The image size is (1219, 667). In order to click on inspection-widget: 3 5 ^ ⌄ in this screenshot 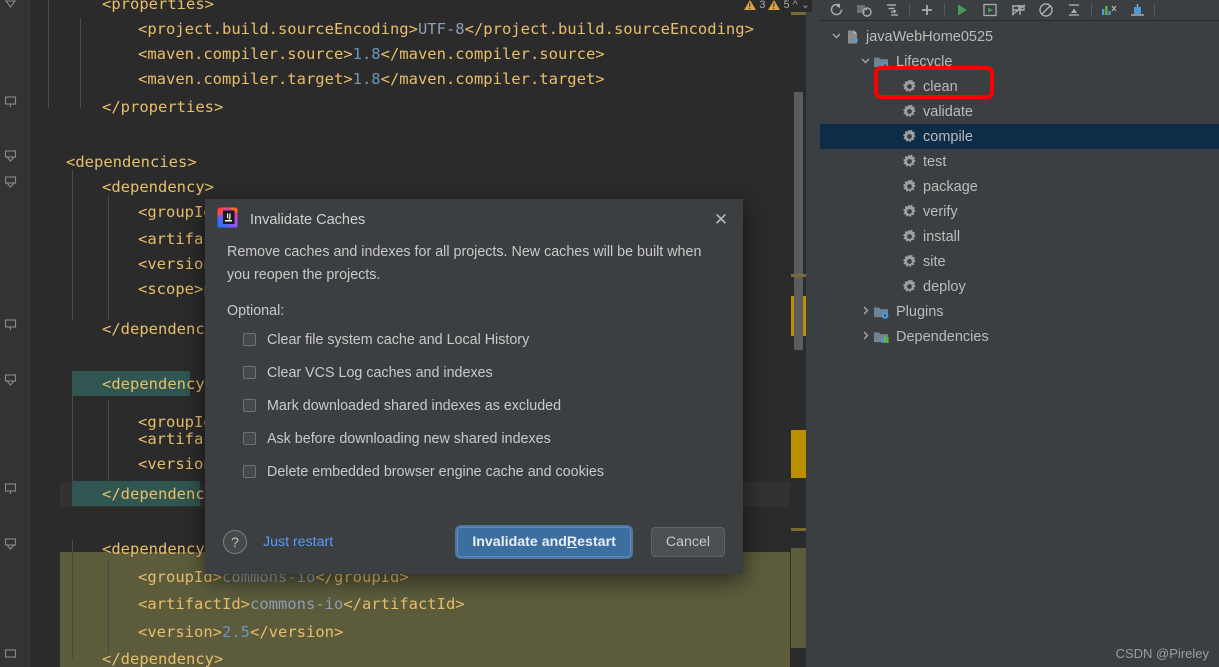, I will do `click(777, 6)`.